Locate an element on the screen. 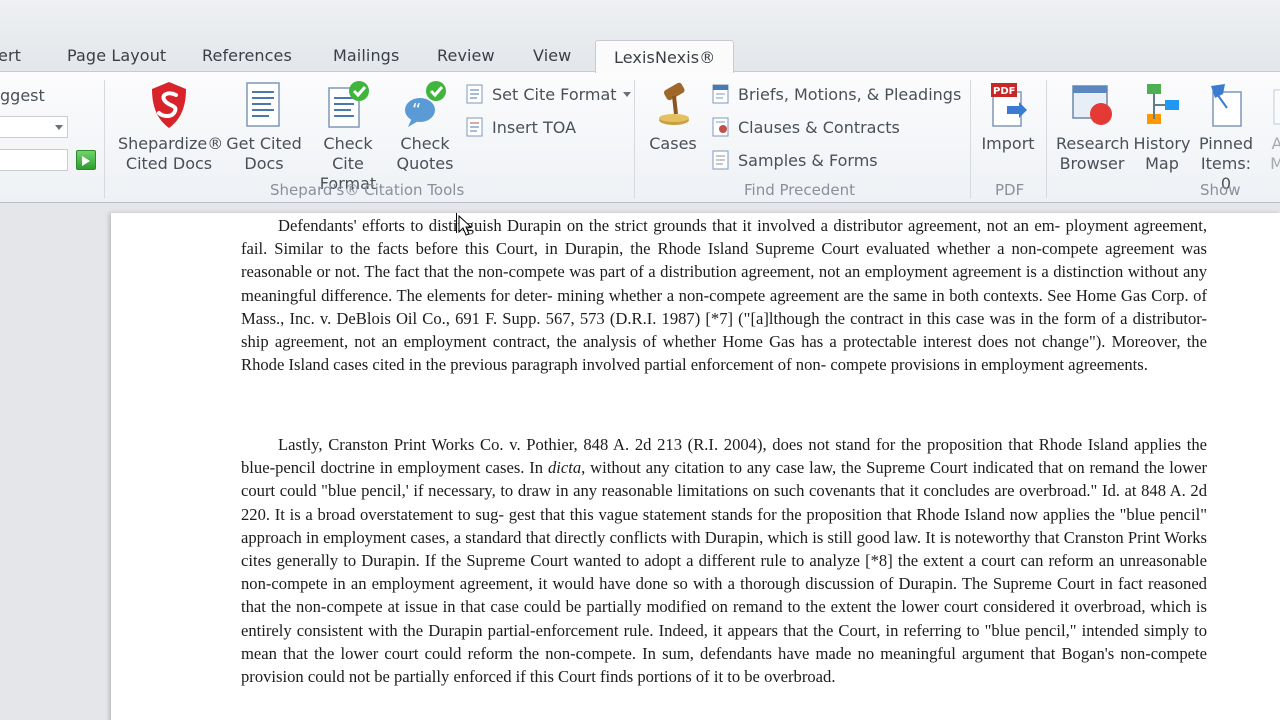  gavel-icon is located at coordinates (673, 105).